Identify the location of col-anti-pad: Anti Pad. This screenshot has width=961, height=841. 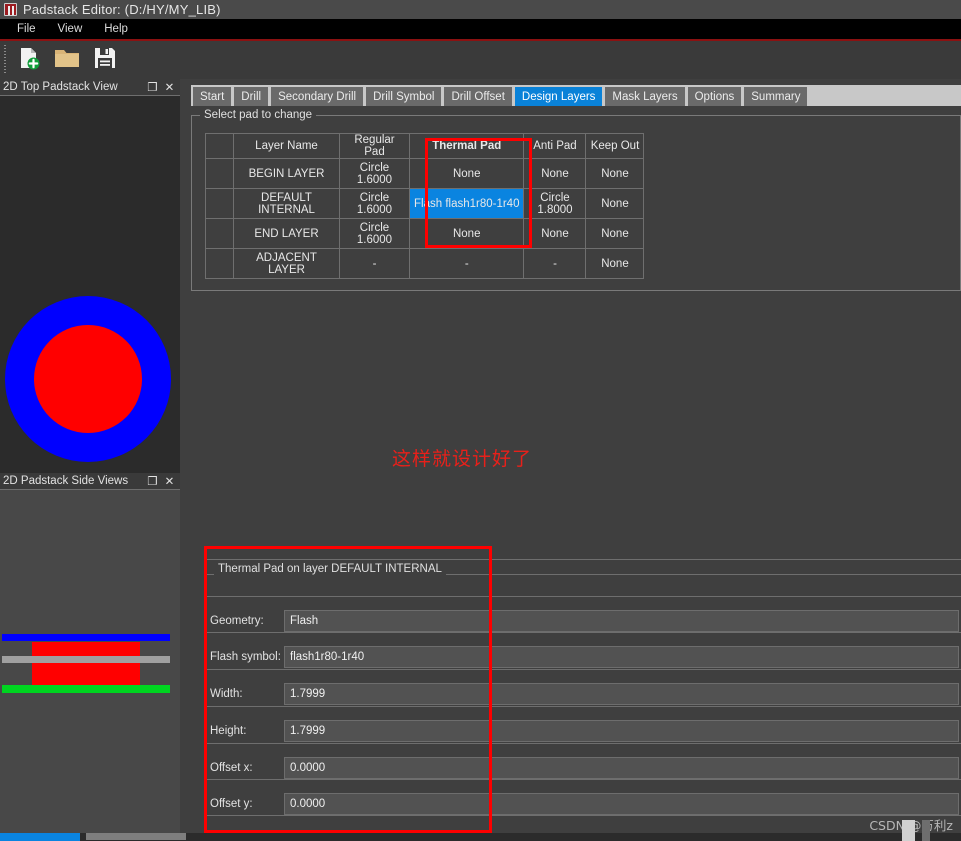
(555, 146).